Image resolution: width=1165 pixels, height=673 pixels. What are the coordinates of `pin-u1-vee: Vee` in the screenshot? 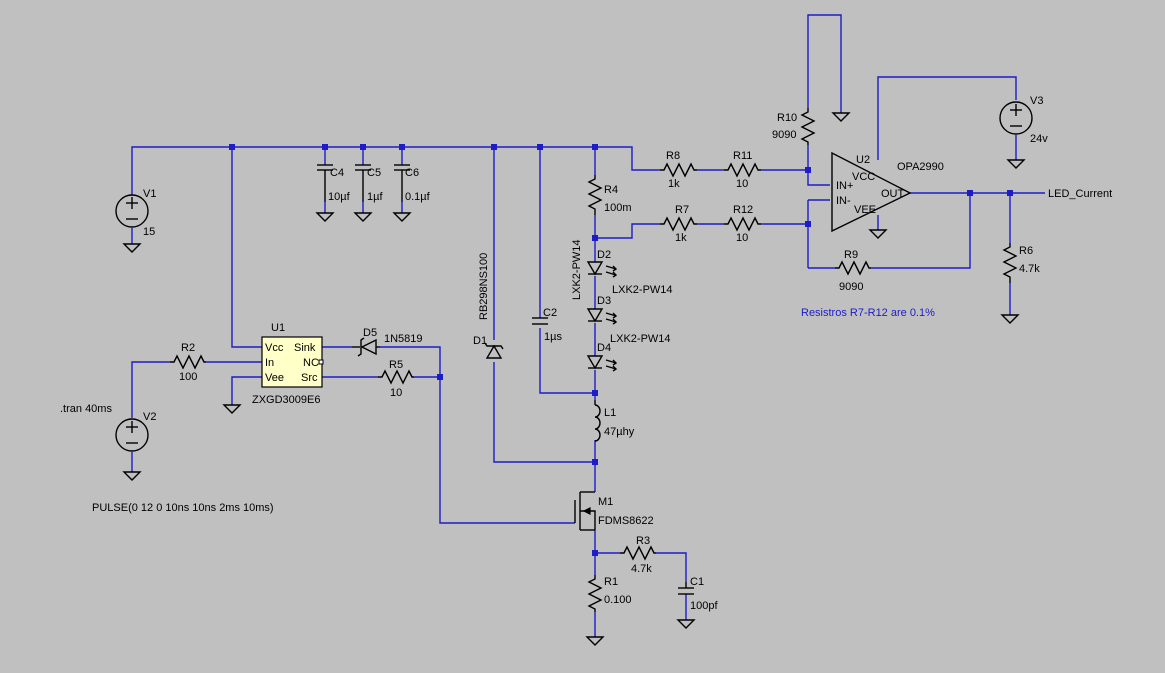 It's located at (274, 378).